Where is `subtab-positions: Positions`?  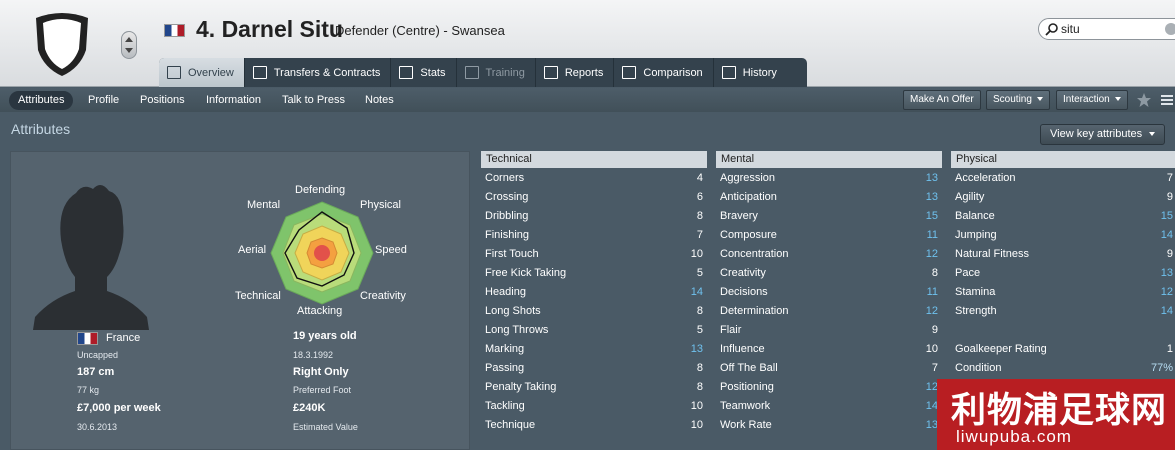 subtab-positions: Positions is located at coordinates (162, 100).